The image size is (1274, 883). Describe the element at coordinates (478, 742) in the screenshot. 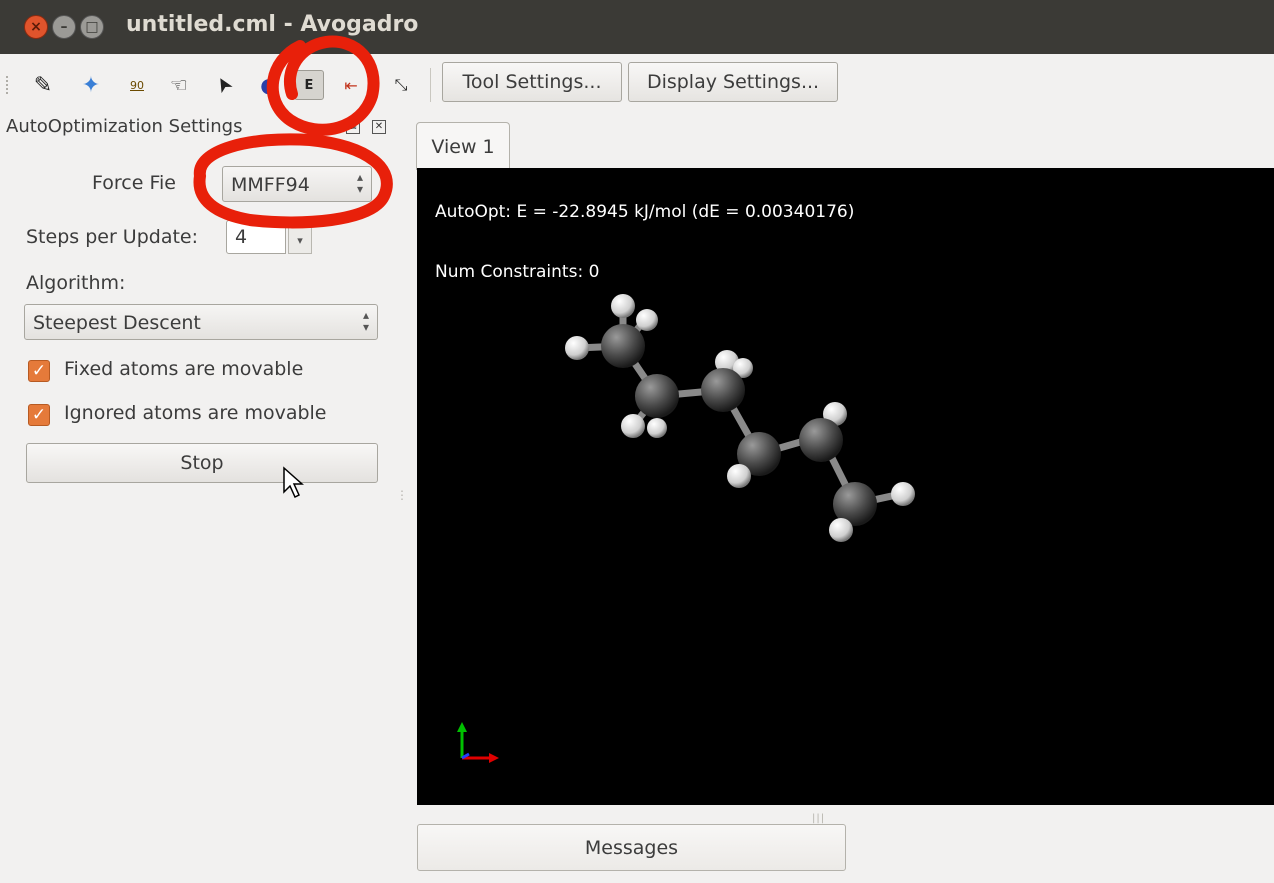

I see `axes-indicator-icon` at that location.